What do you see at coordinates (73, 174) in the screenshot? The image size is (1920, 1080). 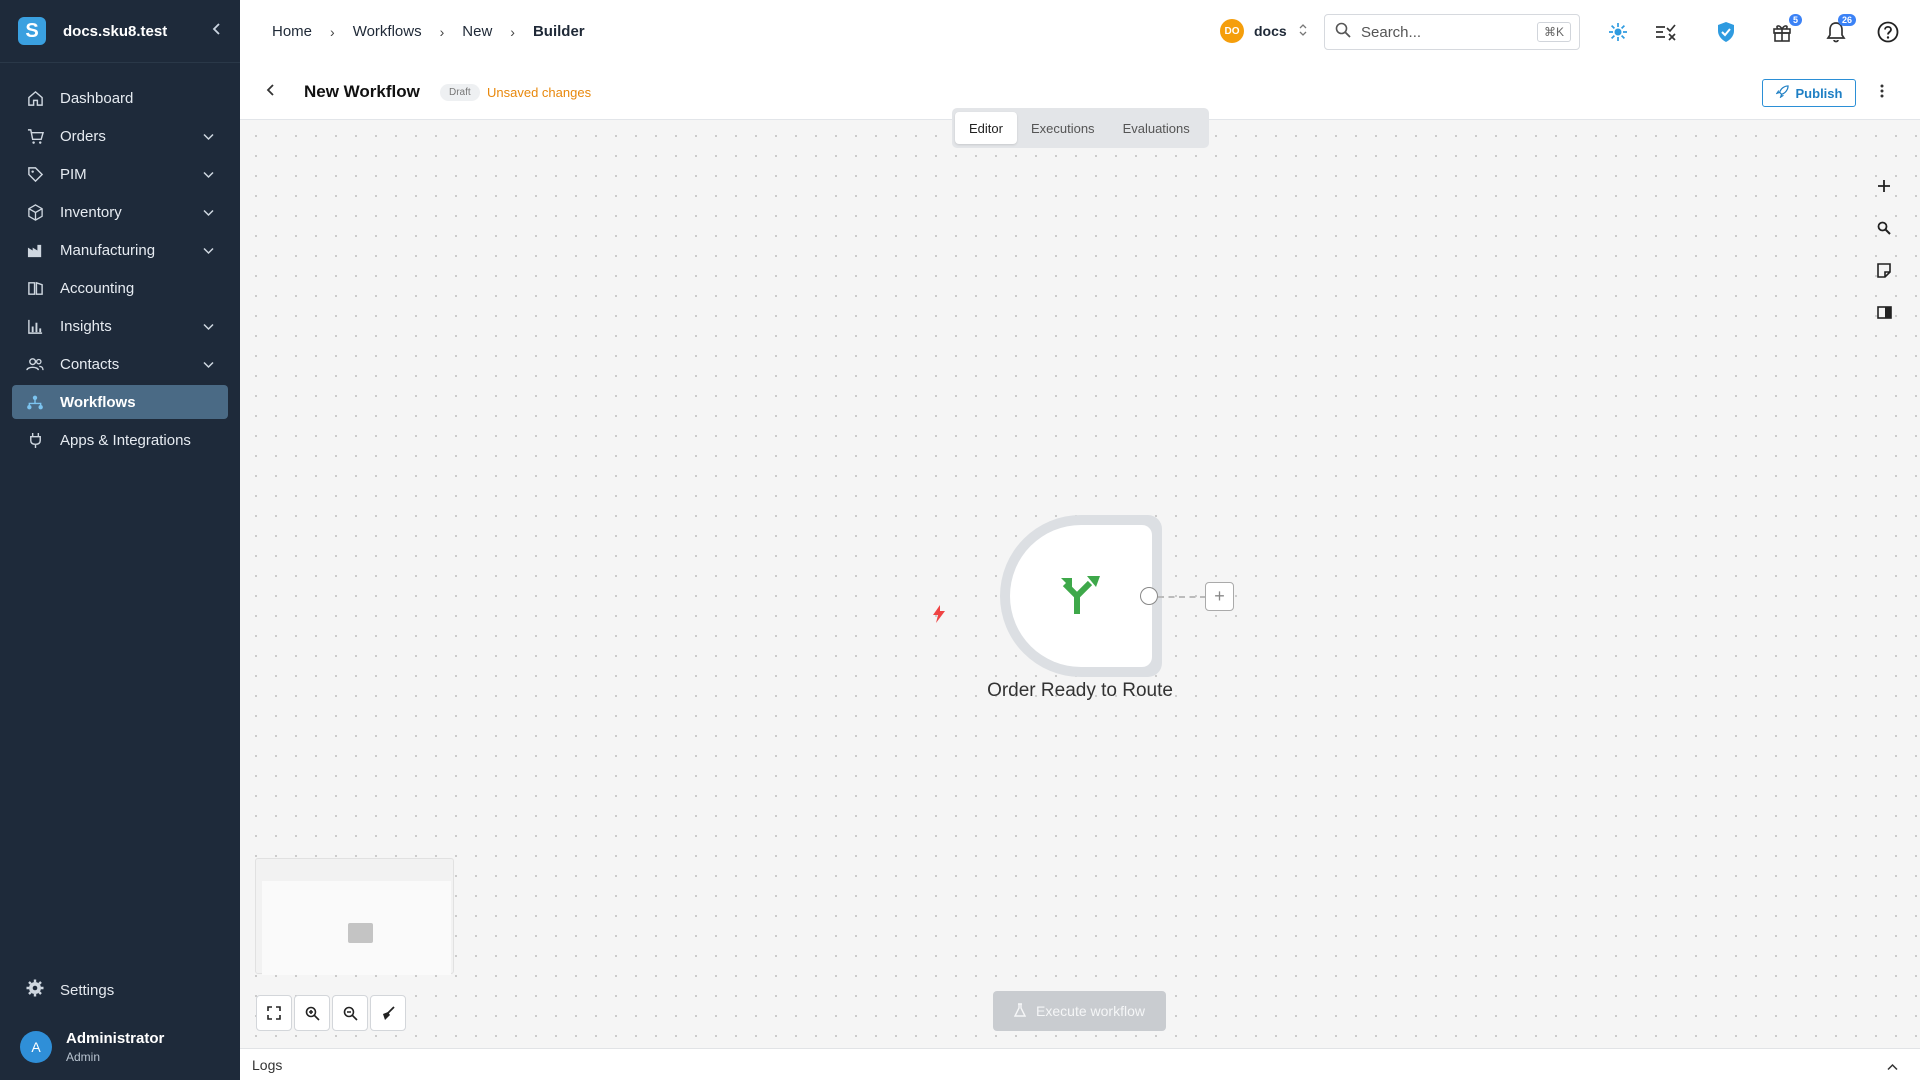 I see `sidebar-item-label: PIM` at bounding box center [73, 174].